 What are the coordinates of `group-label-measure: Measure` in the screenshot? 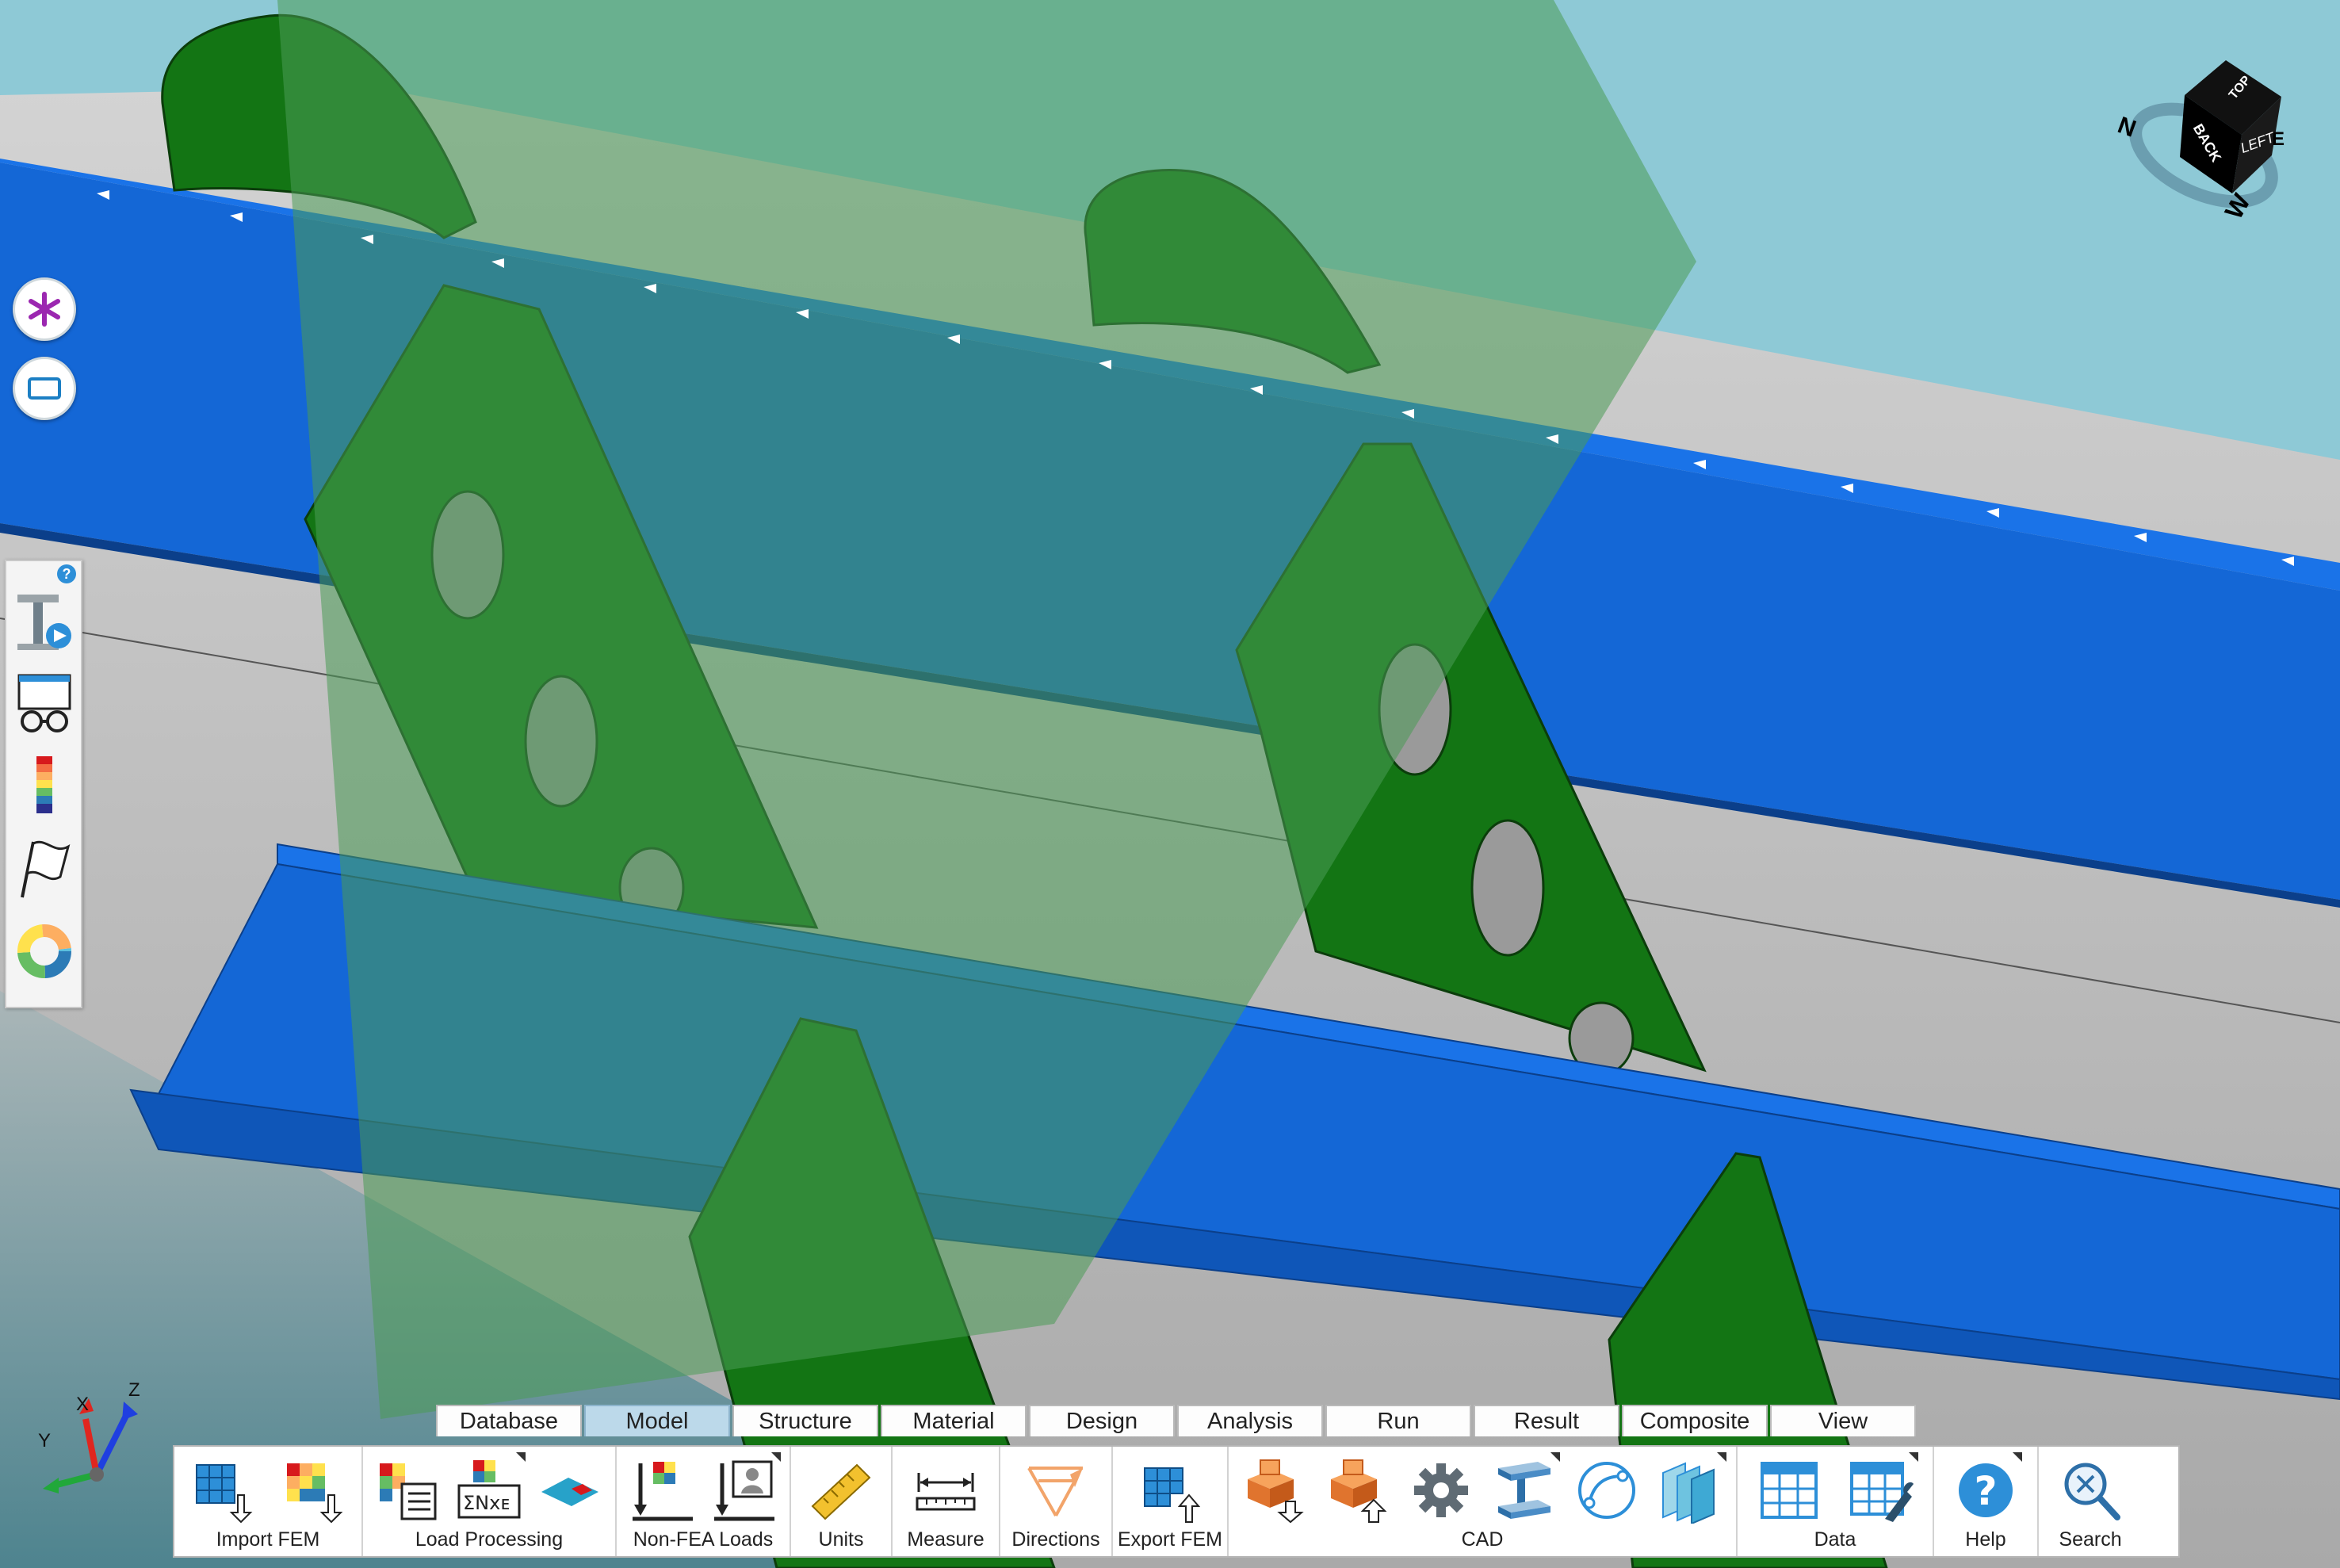 It's located at (946, 1540).